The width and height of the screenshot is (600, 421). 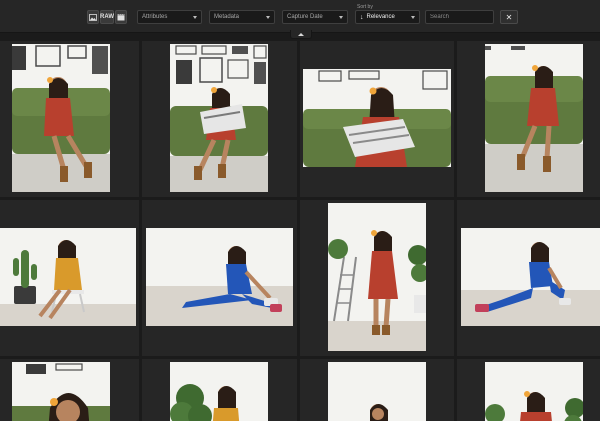 What do you see at coordinates (242, 17) in the screenshot?
I see `metadata-dropdown: Metadata` at bounding box center [242, 17].